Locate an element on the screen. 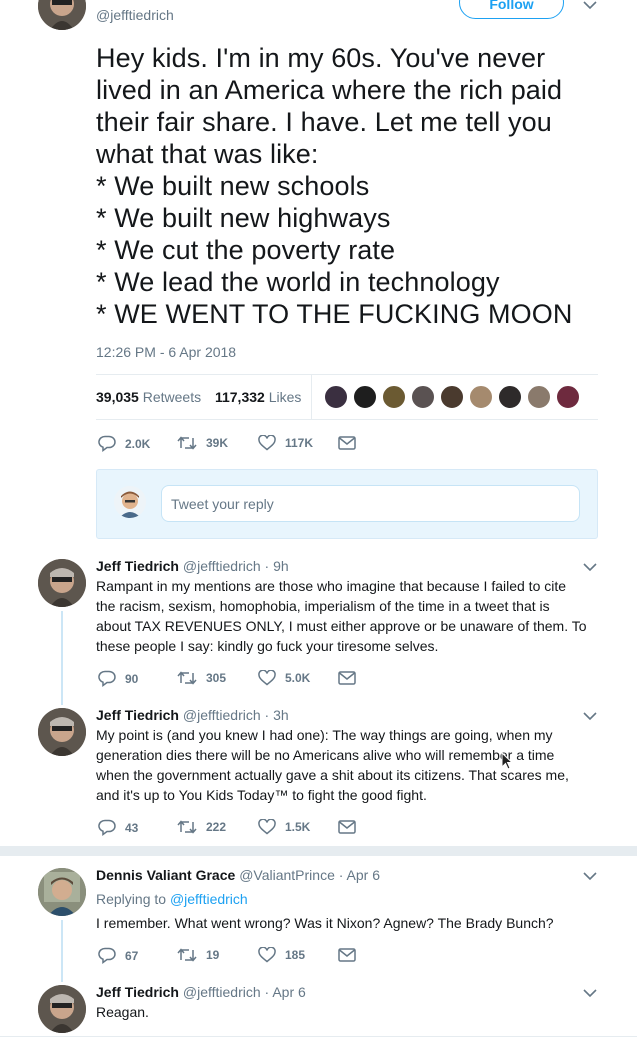 Image resolution: width=637 pixels, height=1040 pixels. reply-header: Jeff Tiedrich @jefftiedrich · 3h is located at coordinates (192, 715).